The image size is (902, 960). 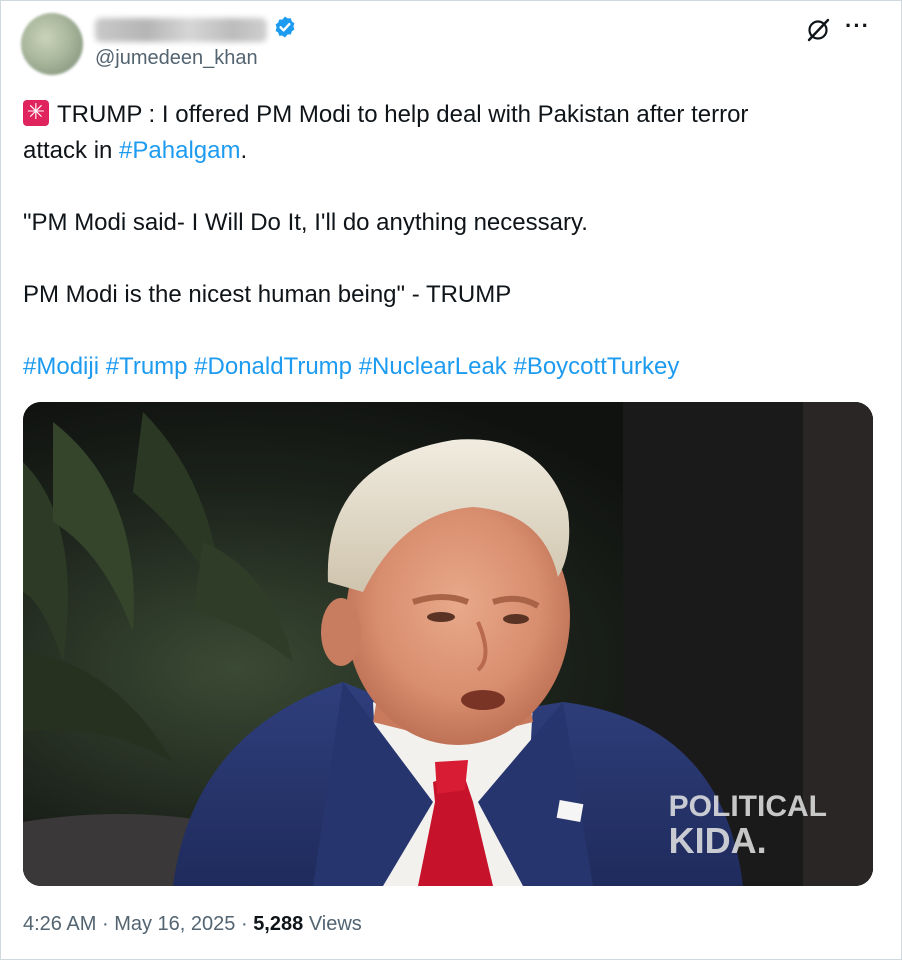 I want to click on verified-badge-icon, so click(x=285, y=27).